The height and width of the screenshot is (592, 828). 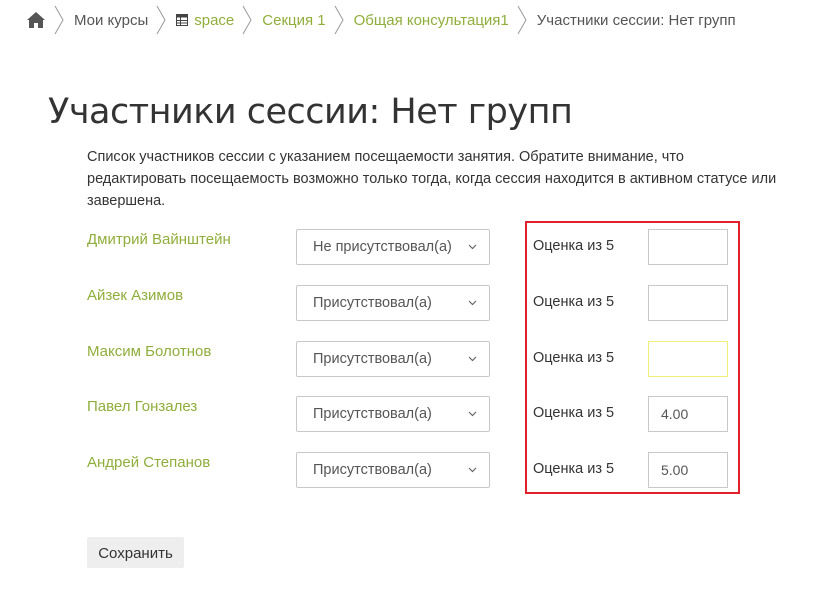 What do you see at coordinates (431, 20) in the screenshot?
I see `breadcrumb-activity: Общая консультация1` at bounding box center [431, 20].